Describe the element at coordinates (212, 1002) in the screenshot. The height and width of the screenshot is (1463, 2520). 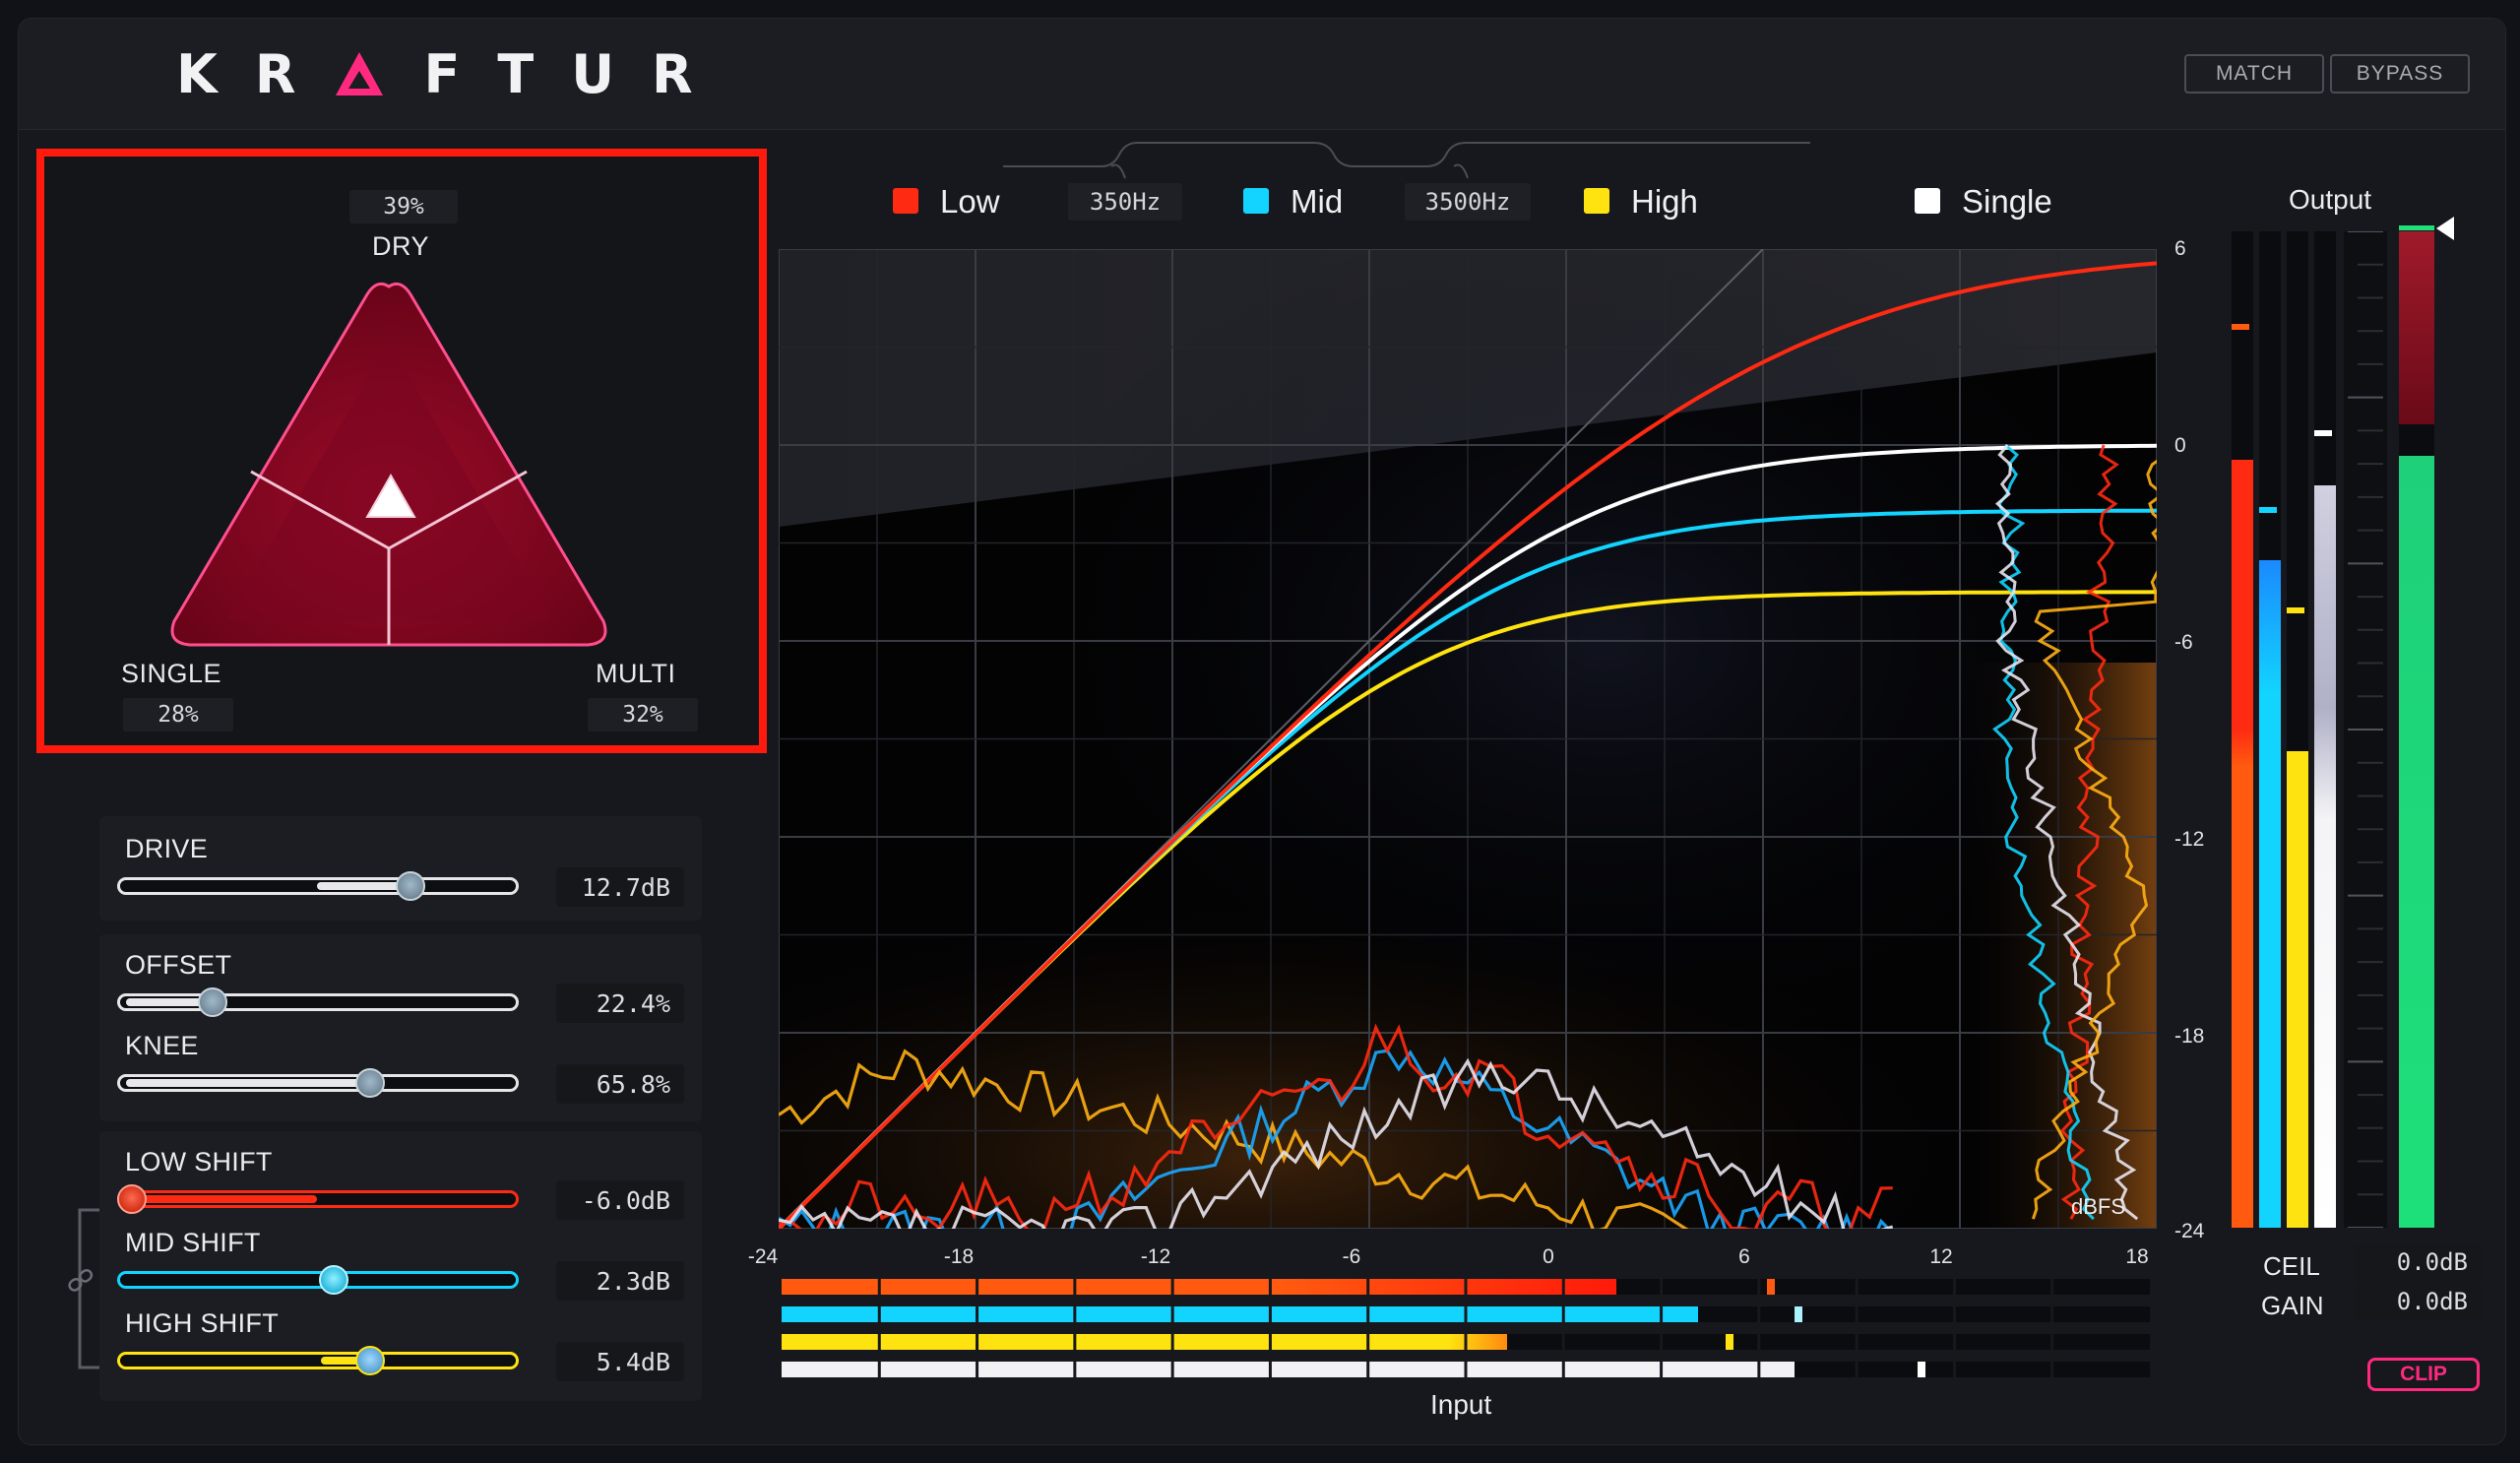
I see `offset-slider-knob` at that location.